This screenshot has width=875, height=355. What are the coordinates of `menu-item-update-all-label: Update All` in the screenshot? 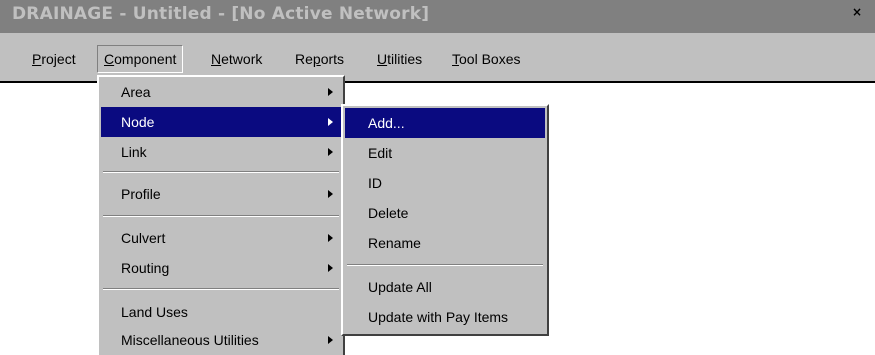 It's located at (400, 287).